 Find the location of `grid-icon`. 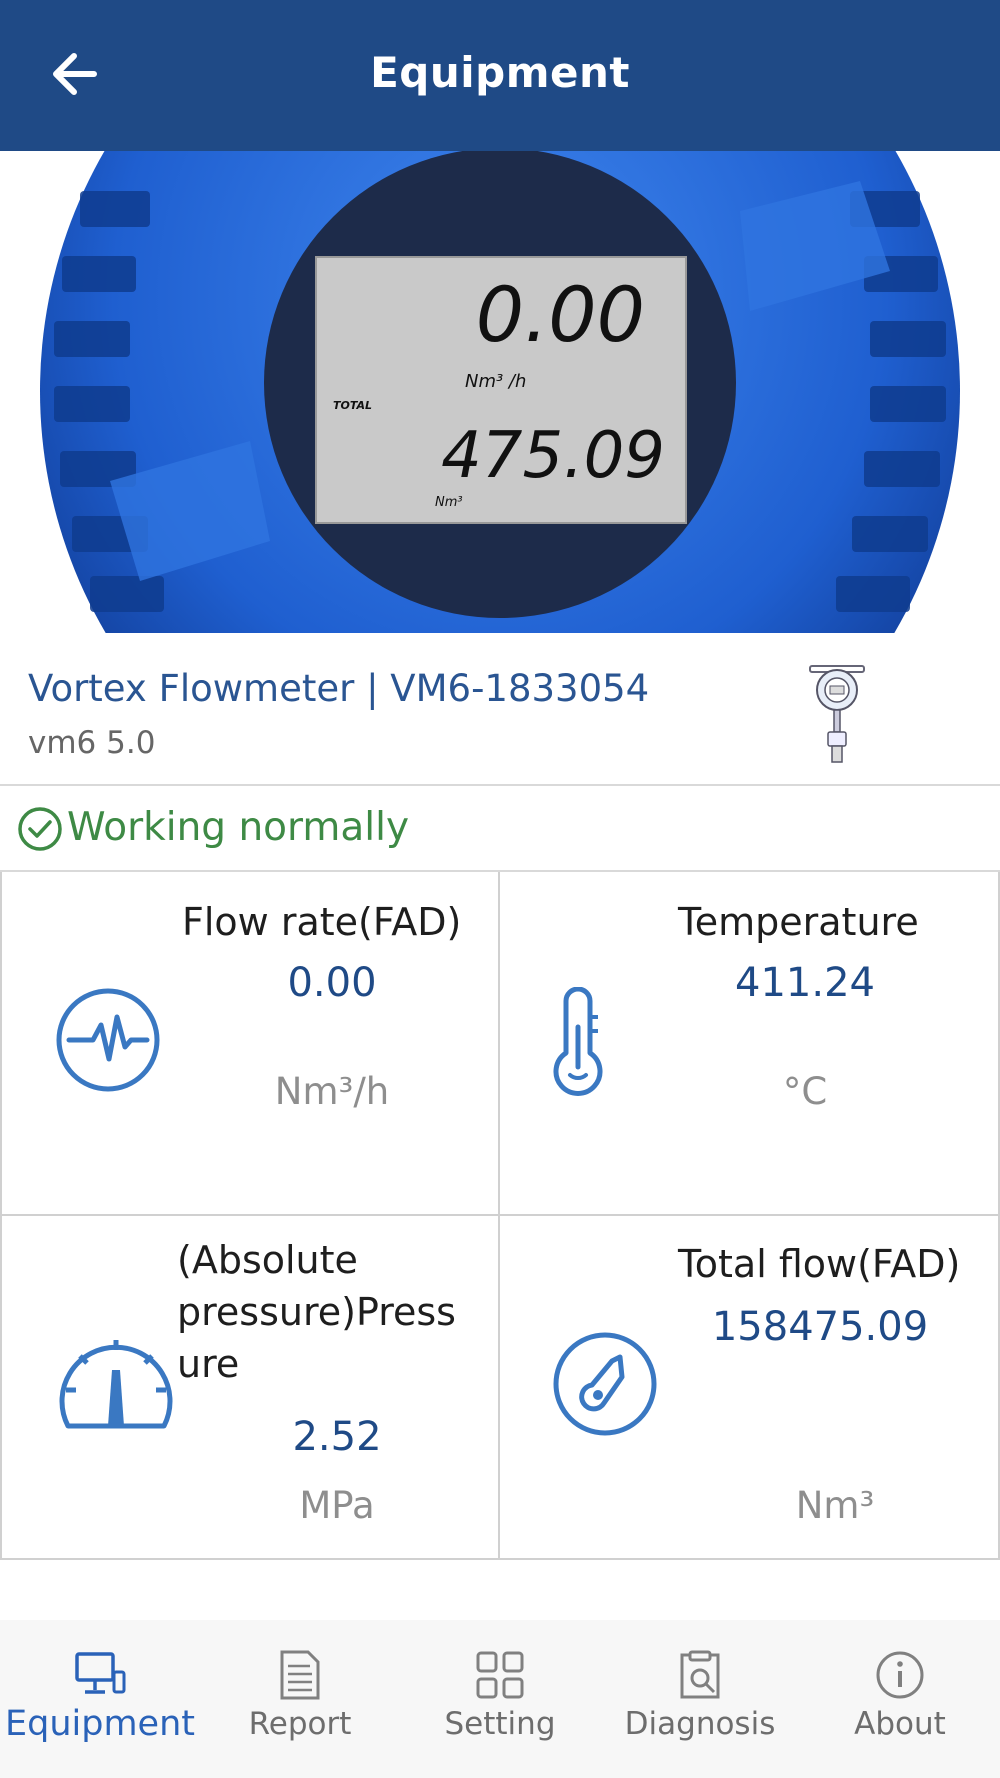

grid-icon is located at coordinates (500, 1675).